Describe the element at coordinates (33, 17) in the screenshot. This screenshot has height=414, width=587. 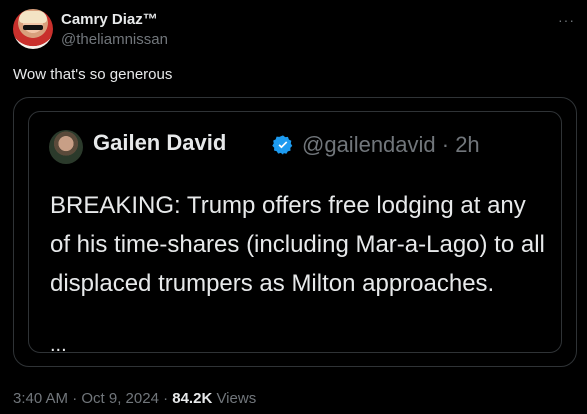
I see `avatar-hair` at that location.